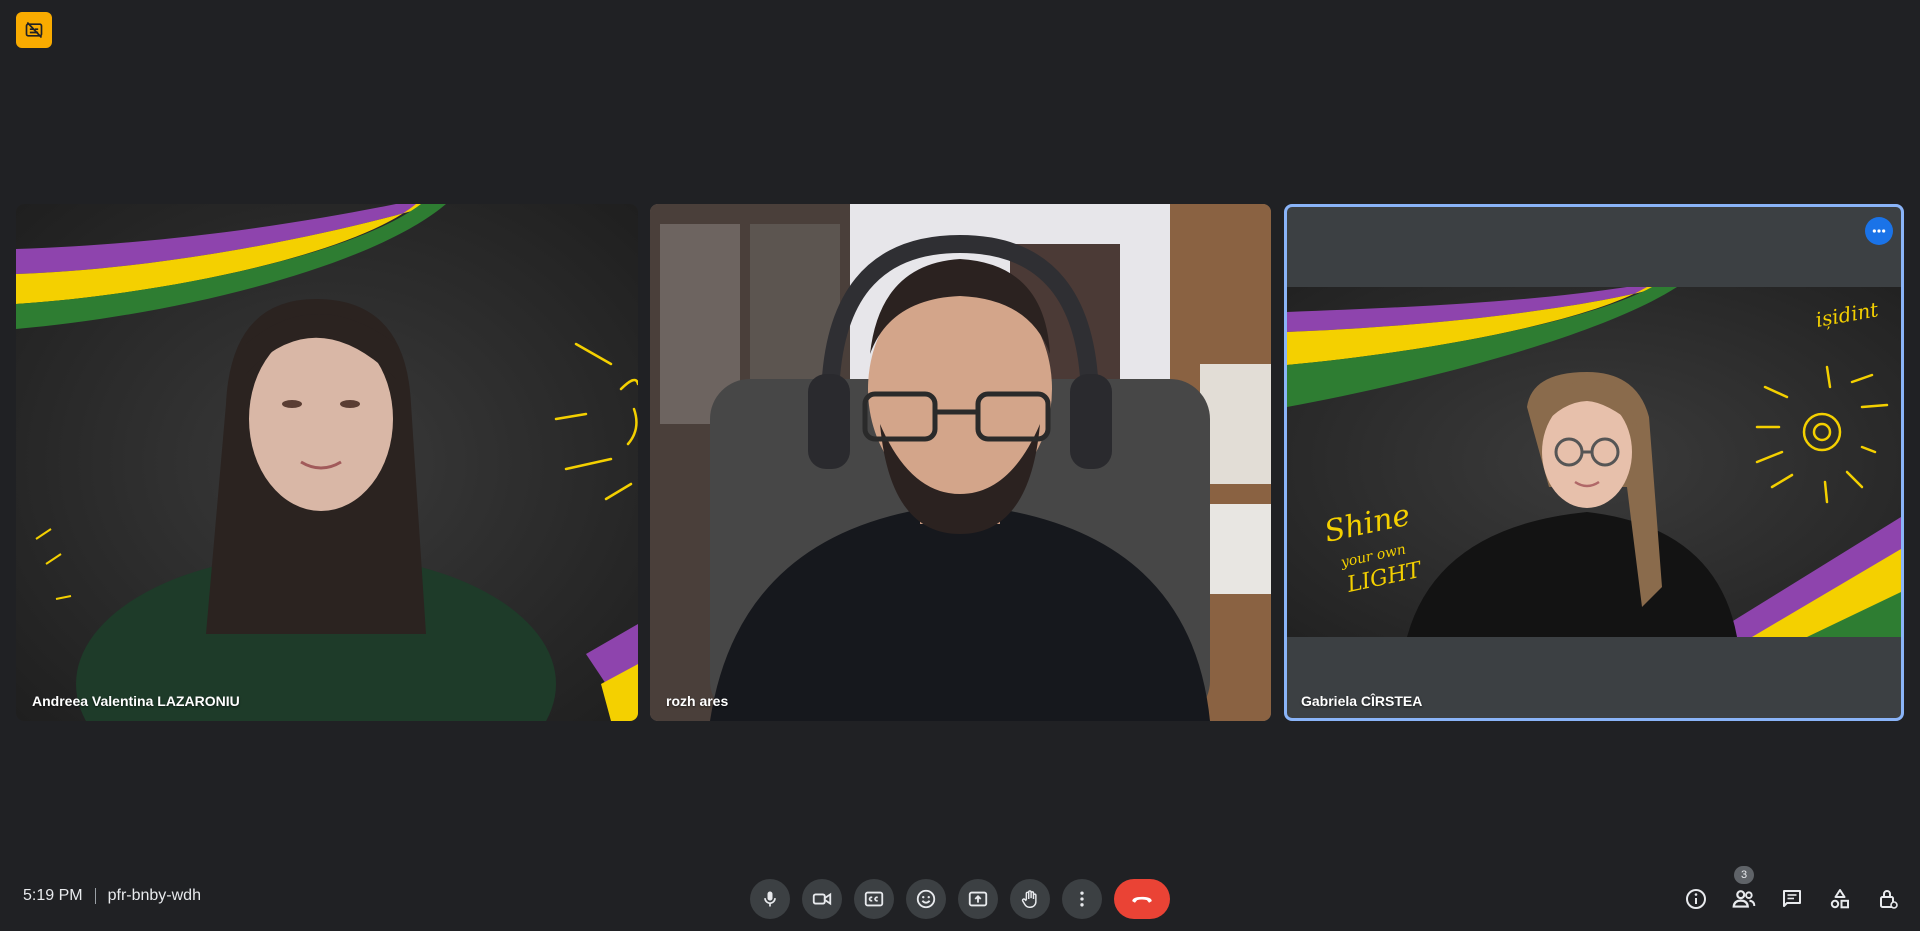 The image size is (1920, 931). I want to click on meeting-info: 5:19 PM pfr-bnby-wdh, so click(112, 896).